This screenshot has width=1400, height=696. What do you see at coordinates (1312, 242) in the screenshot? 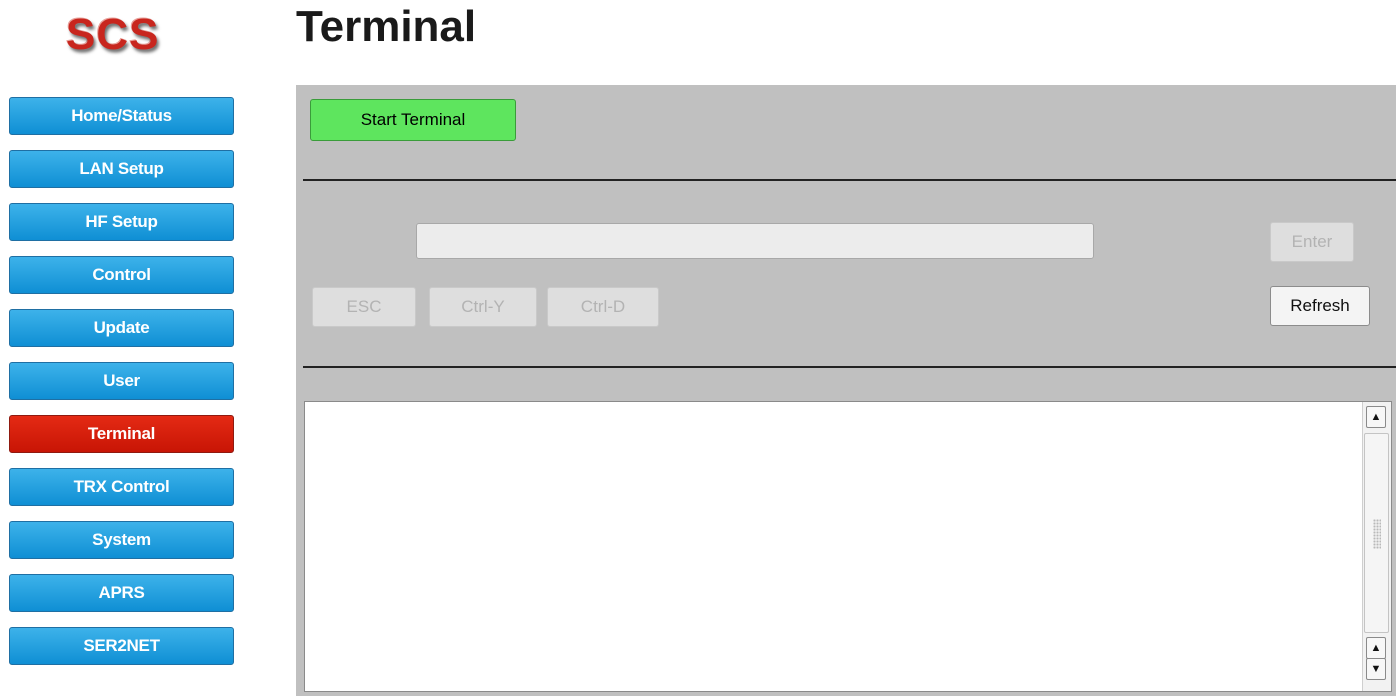
I see `enter-button: Enter` at bounding box center [1312, 242].